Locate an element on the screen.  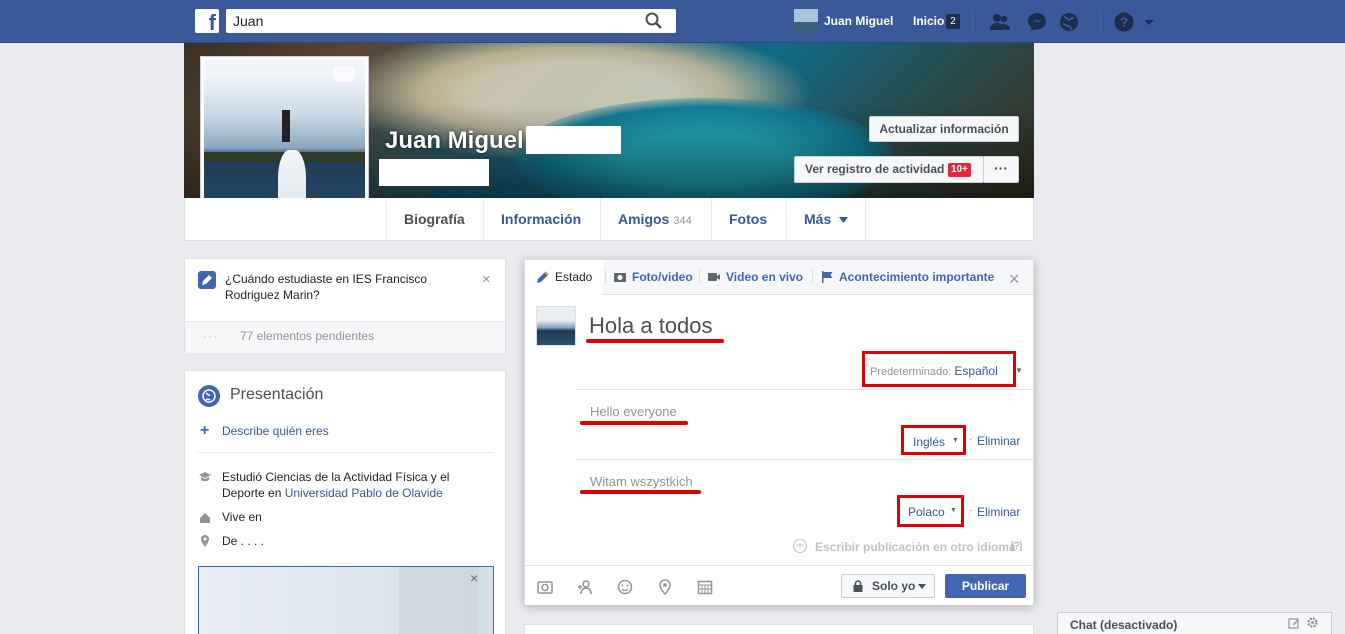
home-label: Inicio is located at coordinates (929, 21).